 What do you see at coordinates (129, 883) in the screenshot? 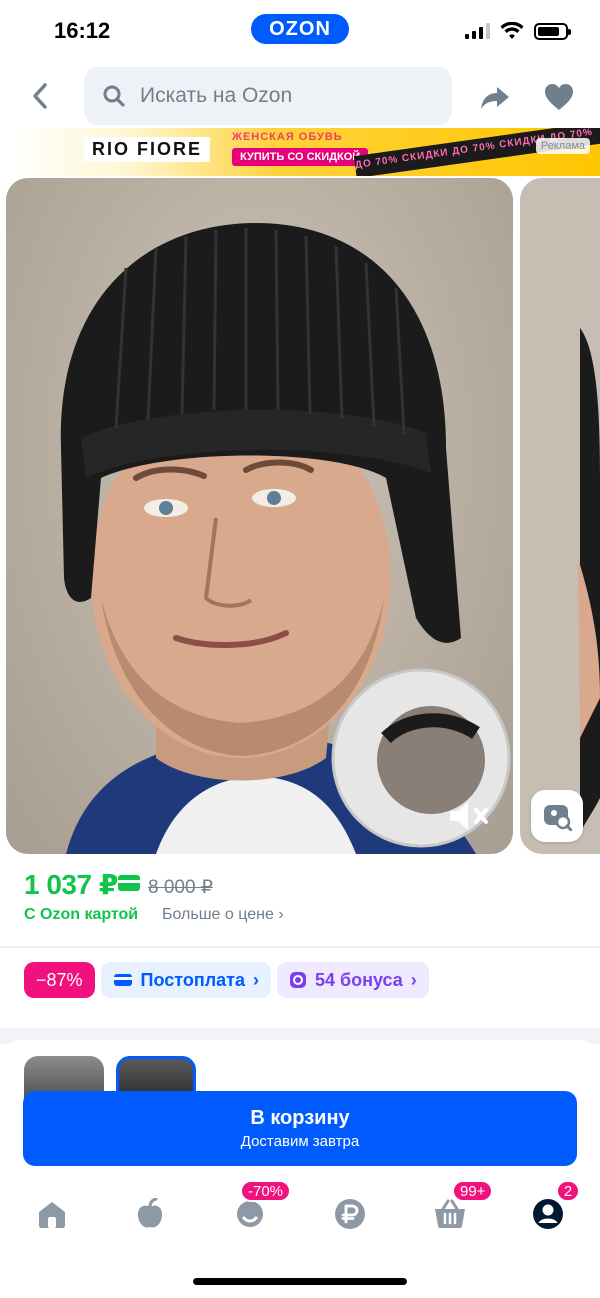
I see `ozon-card-icon` at bounding box center [129, 883].